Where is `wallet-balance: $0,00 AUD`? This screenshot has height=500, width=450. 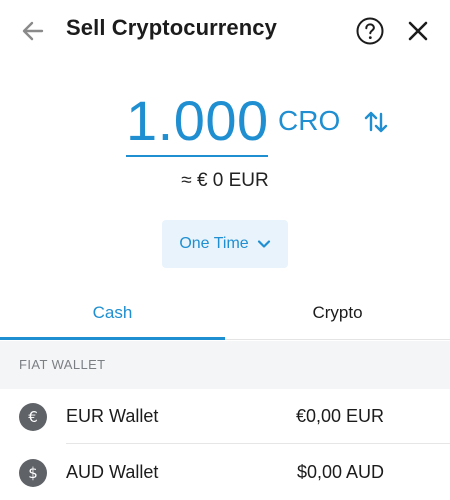
wallet-balance: $0,00 AUD is located at coordinates (340, 472).